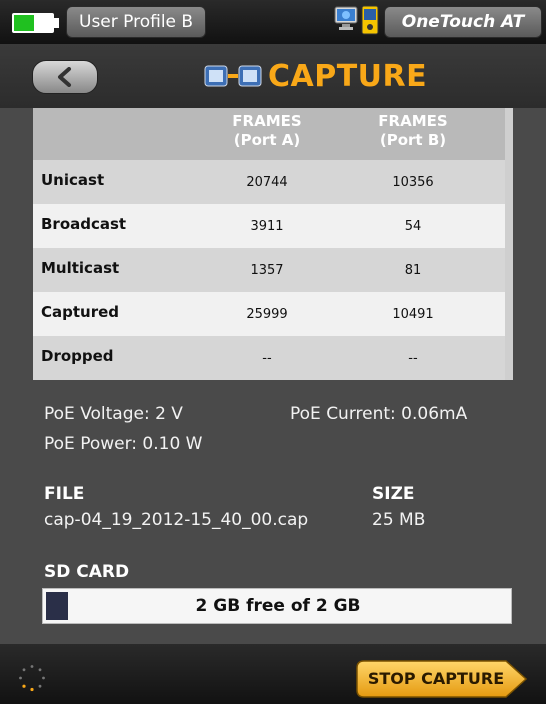 The image size is (546, 704). What do you see at coordinates (413, 226) in the screenshot?
I see `port-b-value: 54` at bounding box center [413, 226].